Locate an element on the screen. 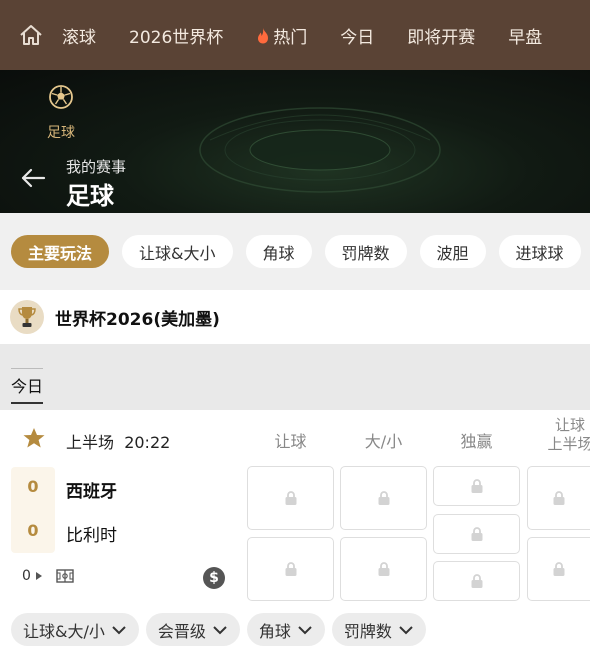  odds-cell-over is located at coordinates (383, 498).